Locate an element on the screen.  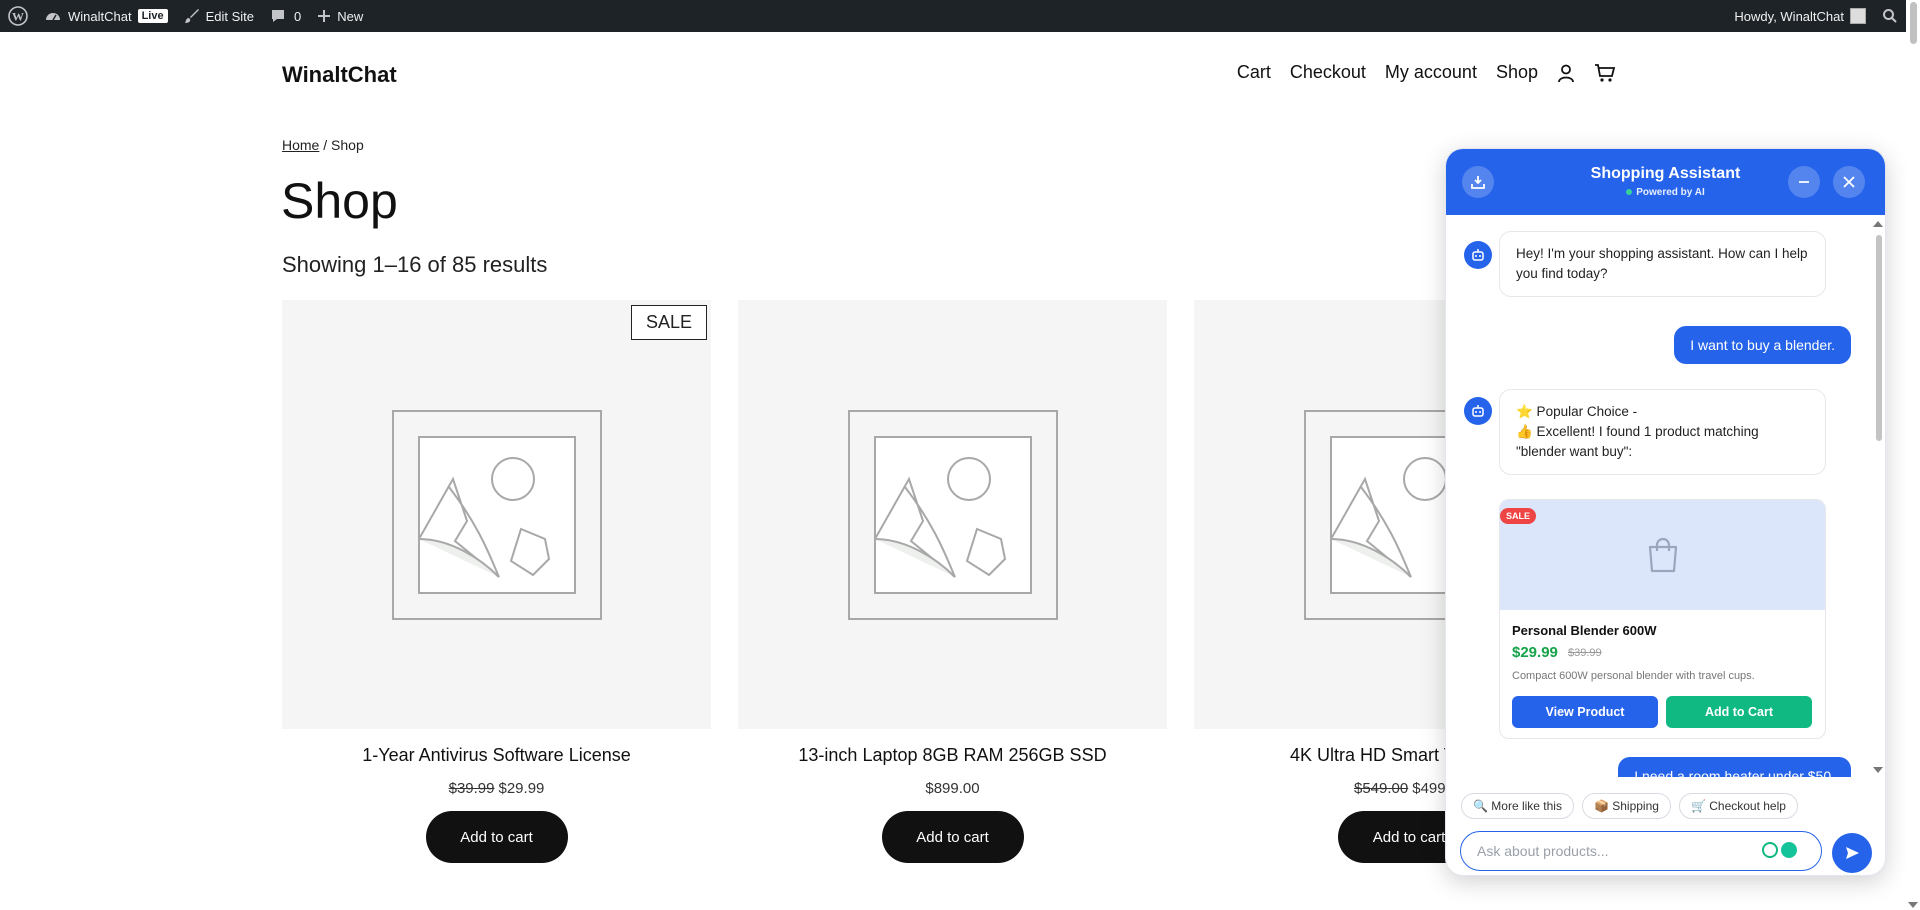
shopping-bag-icon is located at coordinates (1662, 555).